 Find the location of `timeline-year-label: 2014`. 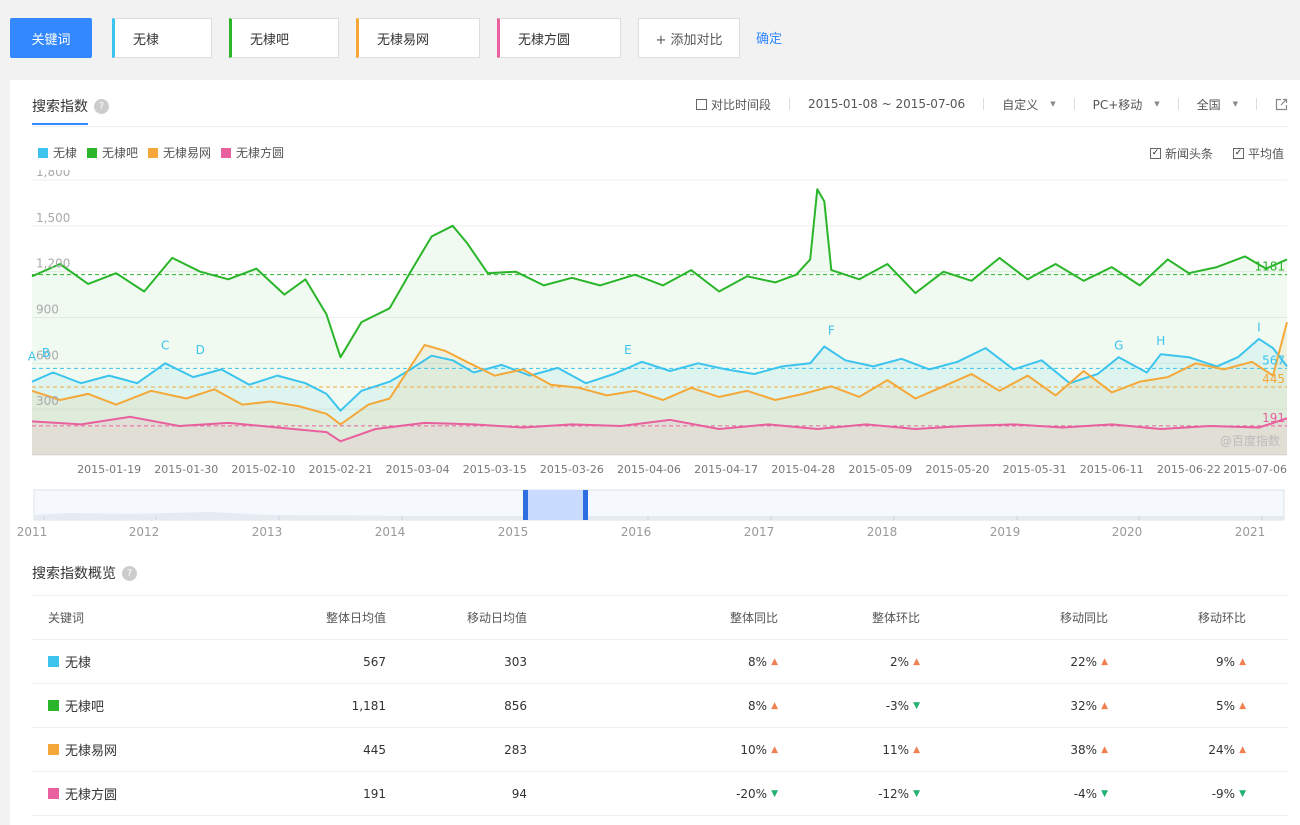

timeline-year-label: 2014 is located at coordinates (390, 532).